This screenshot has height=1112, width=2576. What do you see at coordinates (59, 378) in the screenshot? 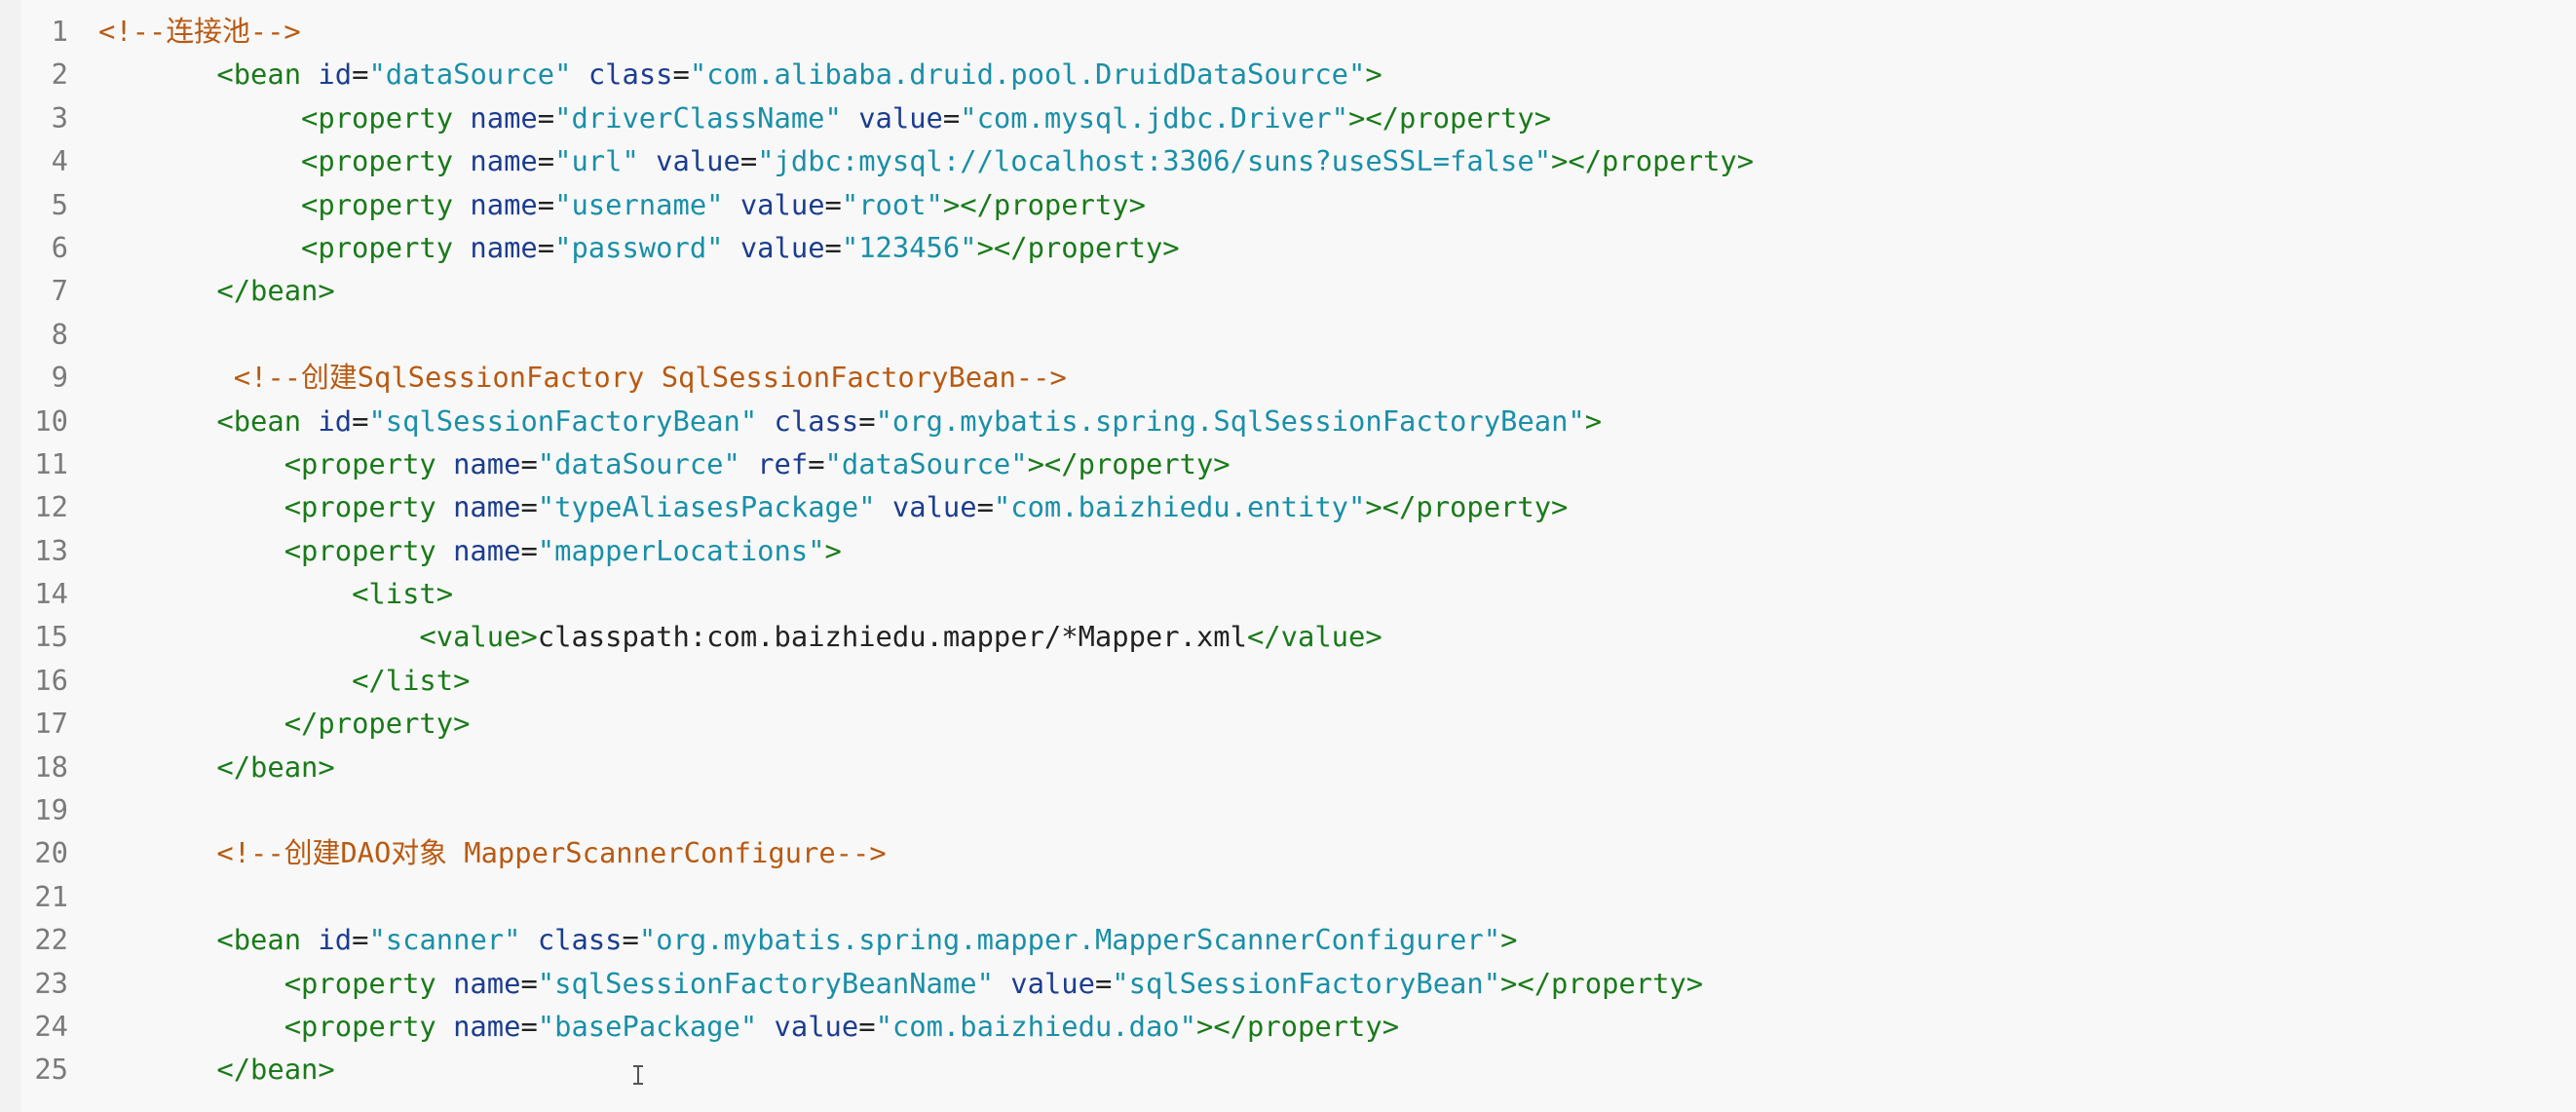
I see `line-number: 9` at bounding box center [59, 378].